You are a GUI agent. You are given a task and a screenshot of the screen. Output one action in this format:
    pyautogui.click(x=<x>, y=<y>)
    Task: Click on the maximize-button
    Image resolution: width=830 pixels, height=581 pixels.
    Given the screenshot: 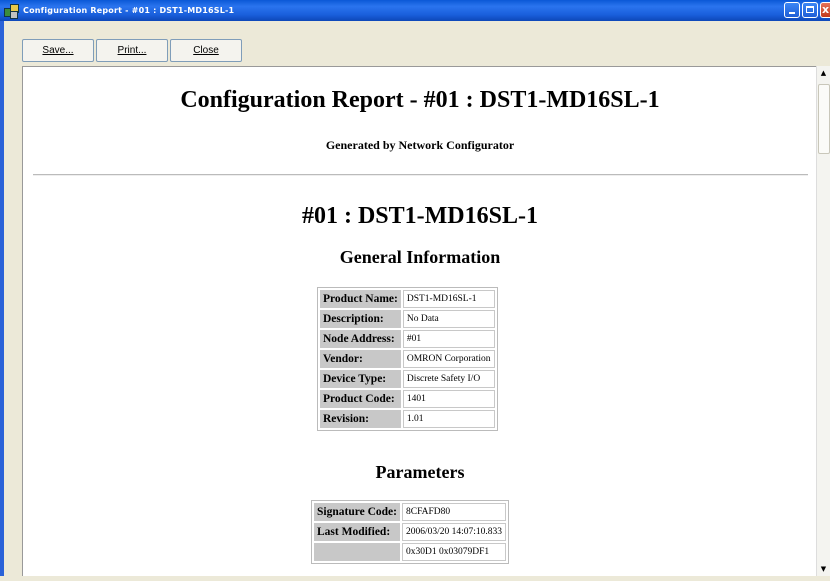 What is the action you would take?
    pyautogui.click(x=810, y=10)
    